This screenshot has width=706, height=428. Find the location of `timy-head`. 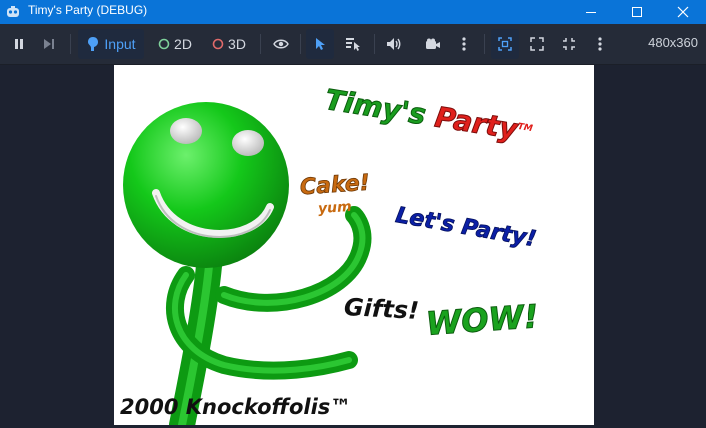

timy-head is located at coordinates (206, 185).